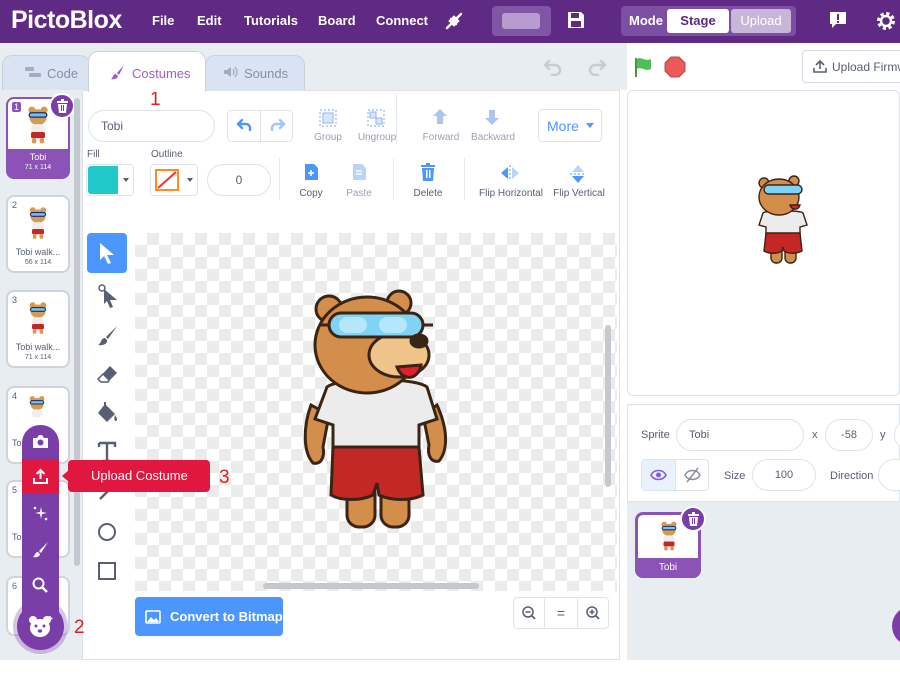 The image size is (900, 680). Describe the element at coordinates (155, 99) in the screenshot. I see `annotation-1: 1` at that location.